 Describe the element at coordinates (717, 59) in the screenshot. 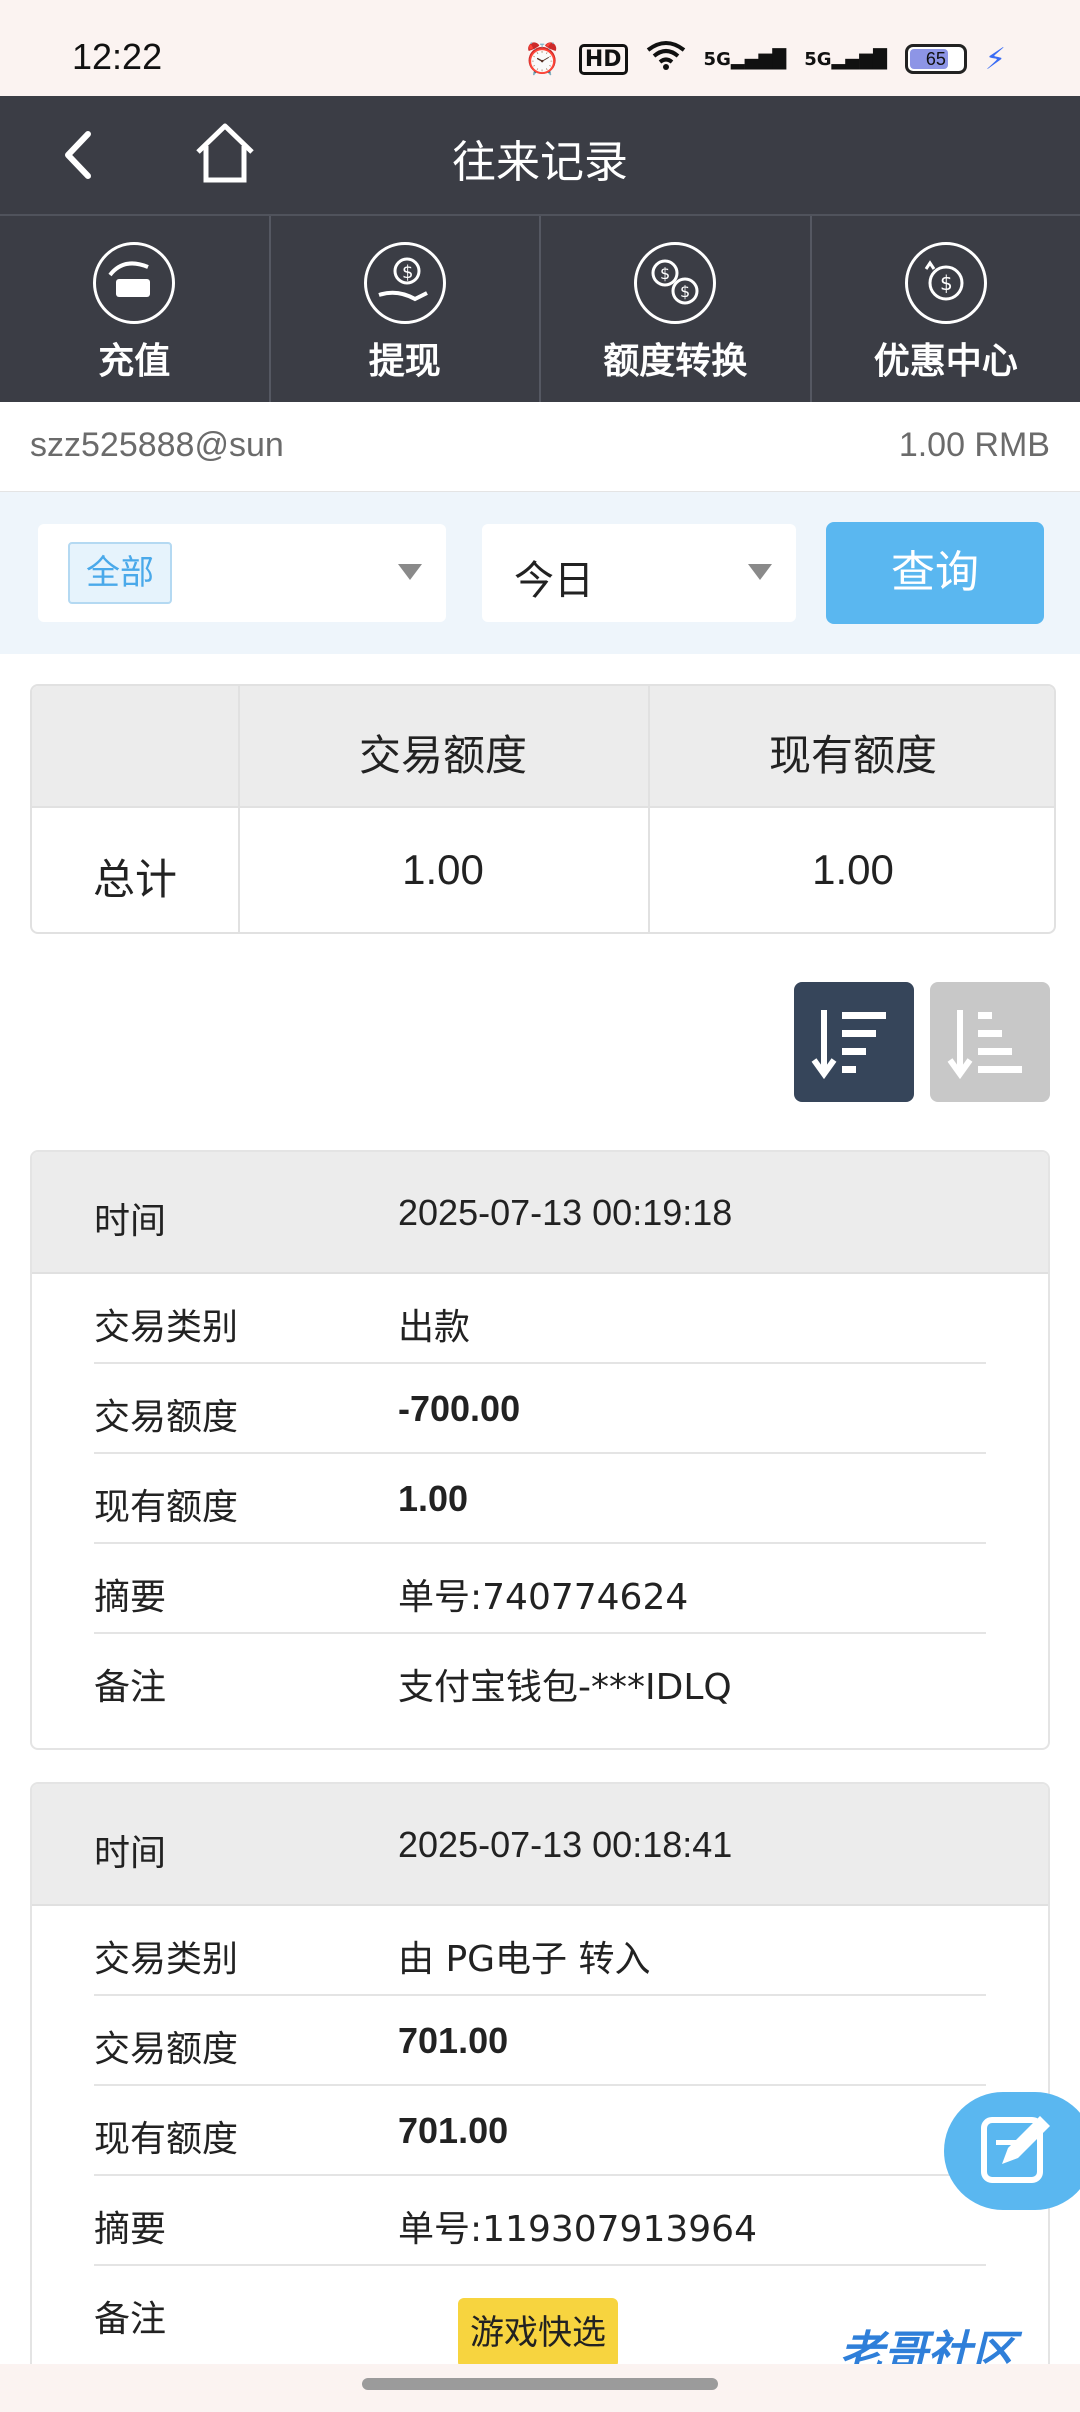

I see `network-type-1: 5G` at that location.